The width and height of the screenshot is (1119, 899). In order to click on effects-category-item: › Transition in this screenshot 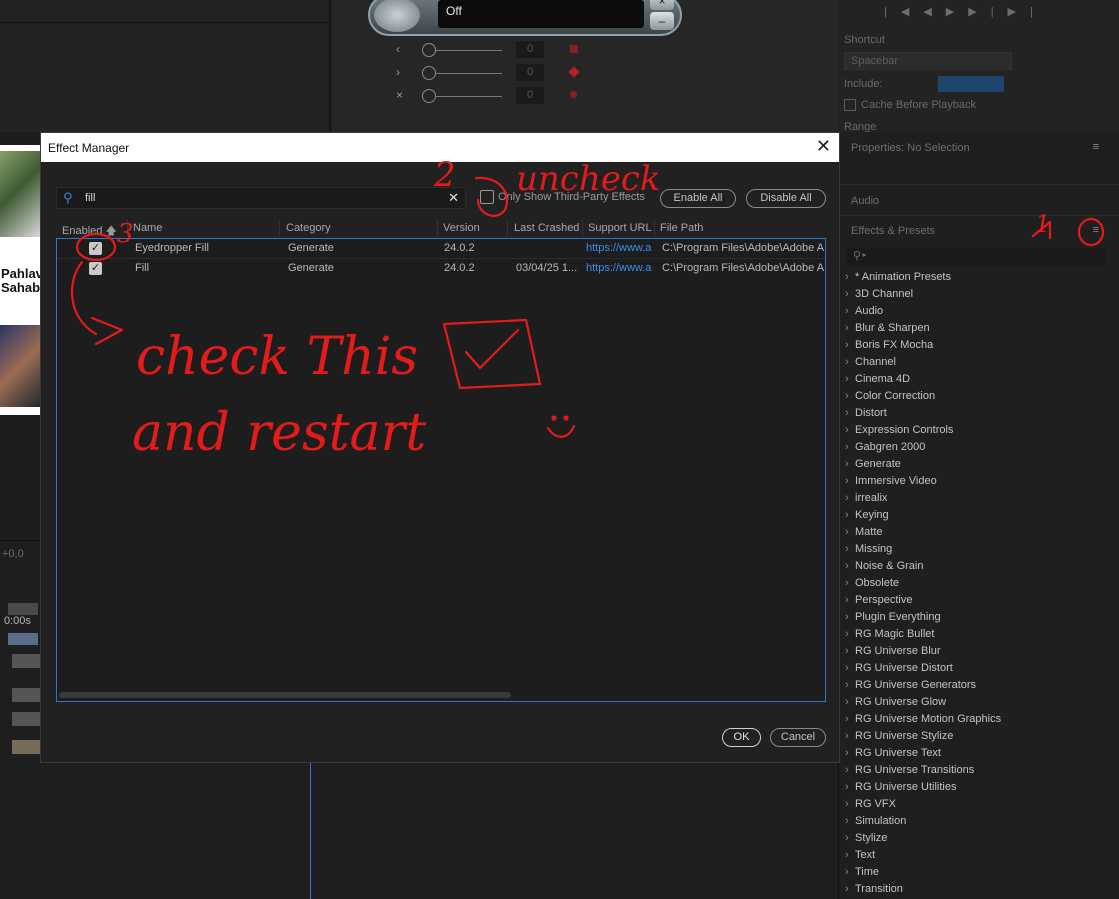, I will do `click(980, 889)`.